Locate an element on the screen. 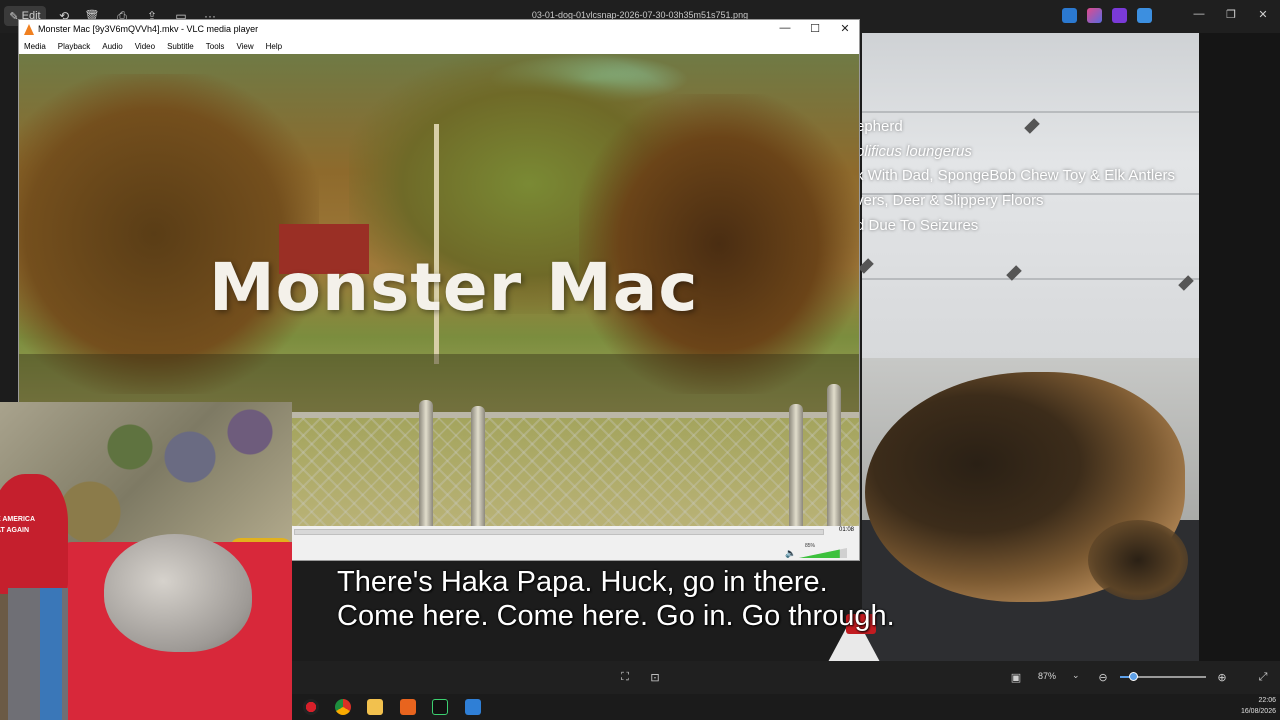 This screenshot has width=1280, height=720. cloud-icon is located at coordinates (1144, 15).